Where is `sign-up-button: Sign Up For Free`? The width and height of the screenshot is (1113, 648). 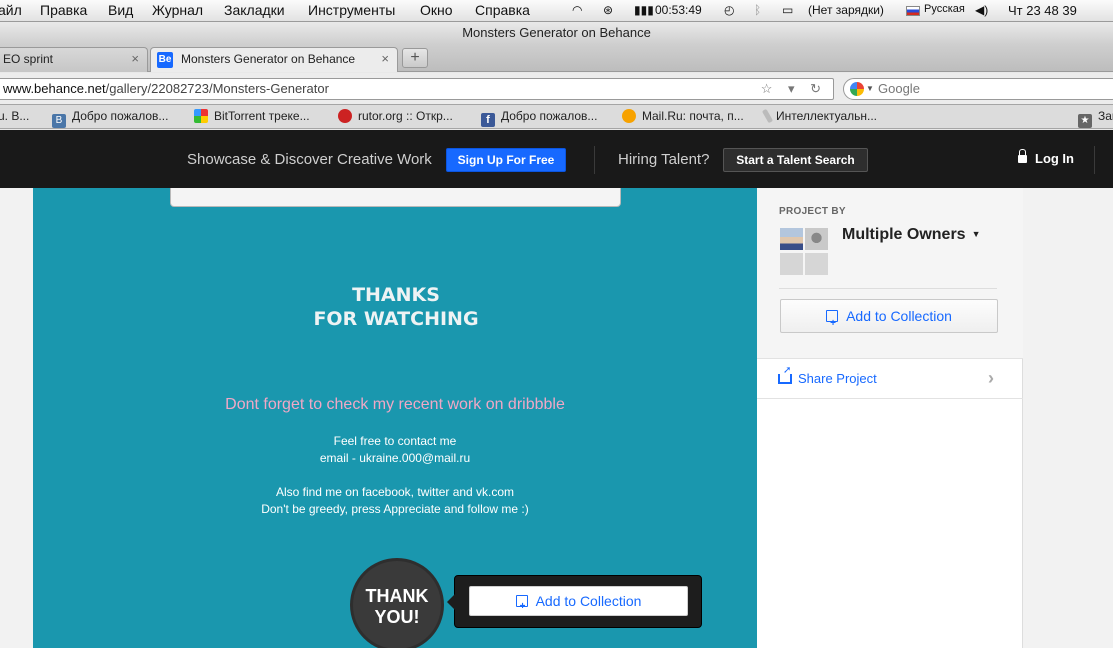
sign-up-button: Sign Up For Free is located at coordinates (506, 160).